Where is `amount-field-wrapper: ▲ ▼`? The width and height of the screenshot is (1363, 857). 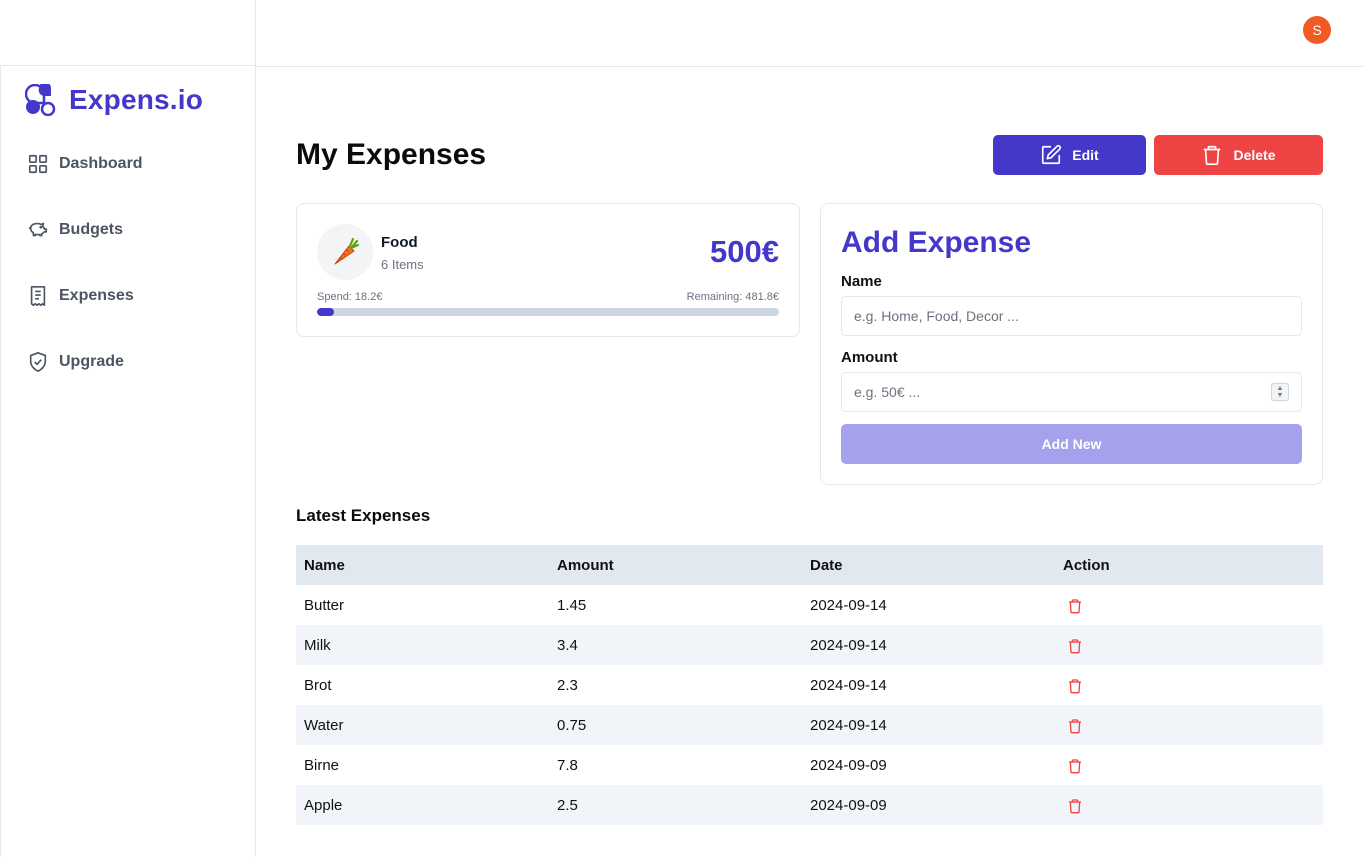 amount-field-wrapper: ▲ ▼ is located at coordinates (1071, 392).